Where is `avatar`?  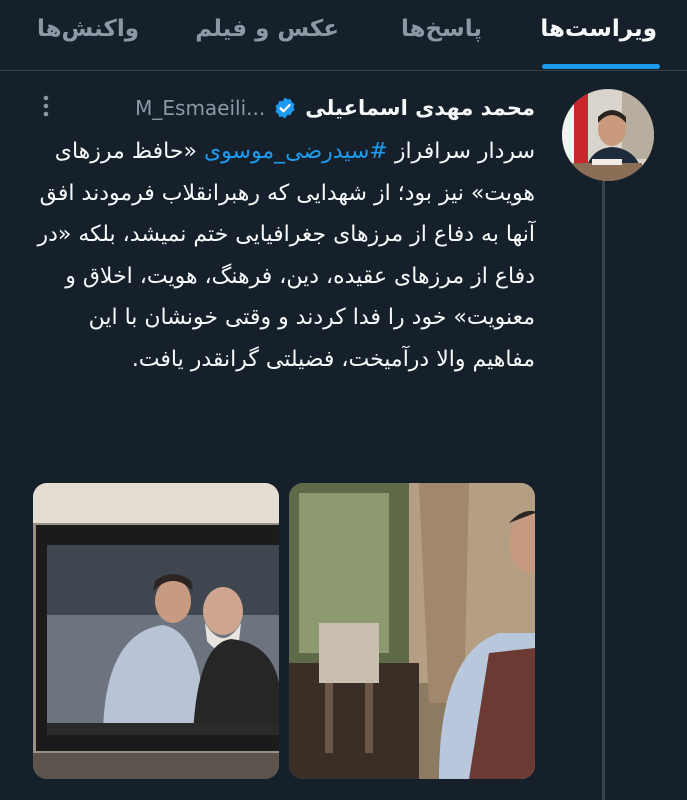
avatar is located at coordinates (608, 135).